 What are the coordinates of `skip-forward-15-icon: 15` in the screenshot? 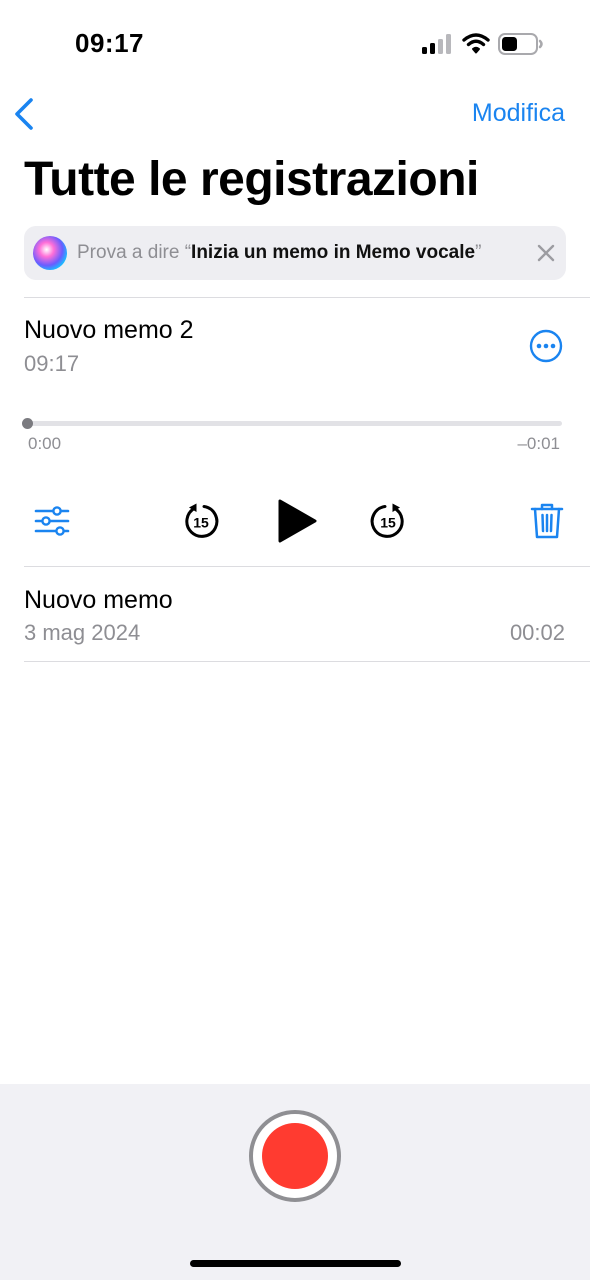 It's located at (388, 521).